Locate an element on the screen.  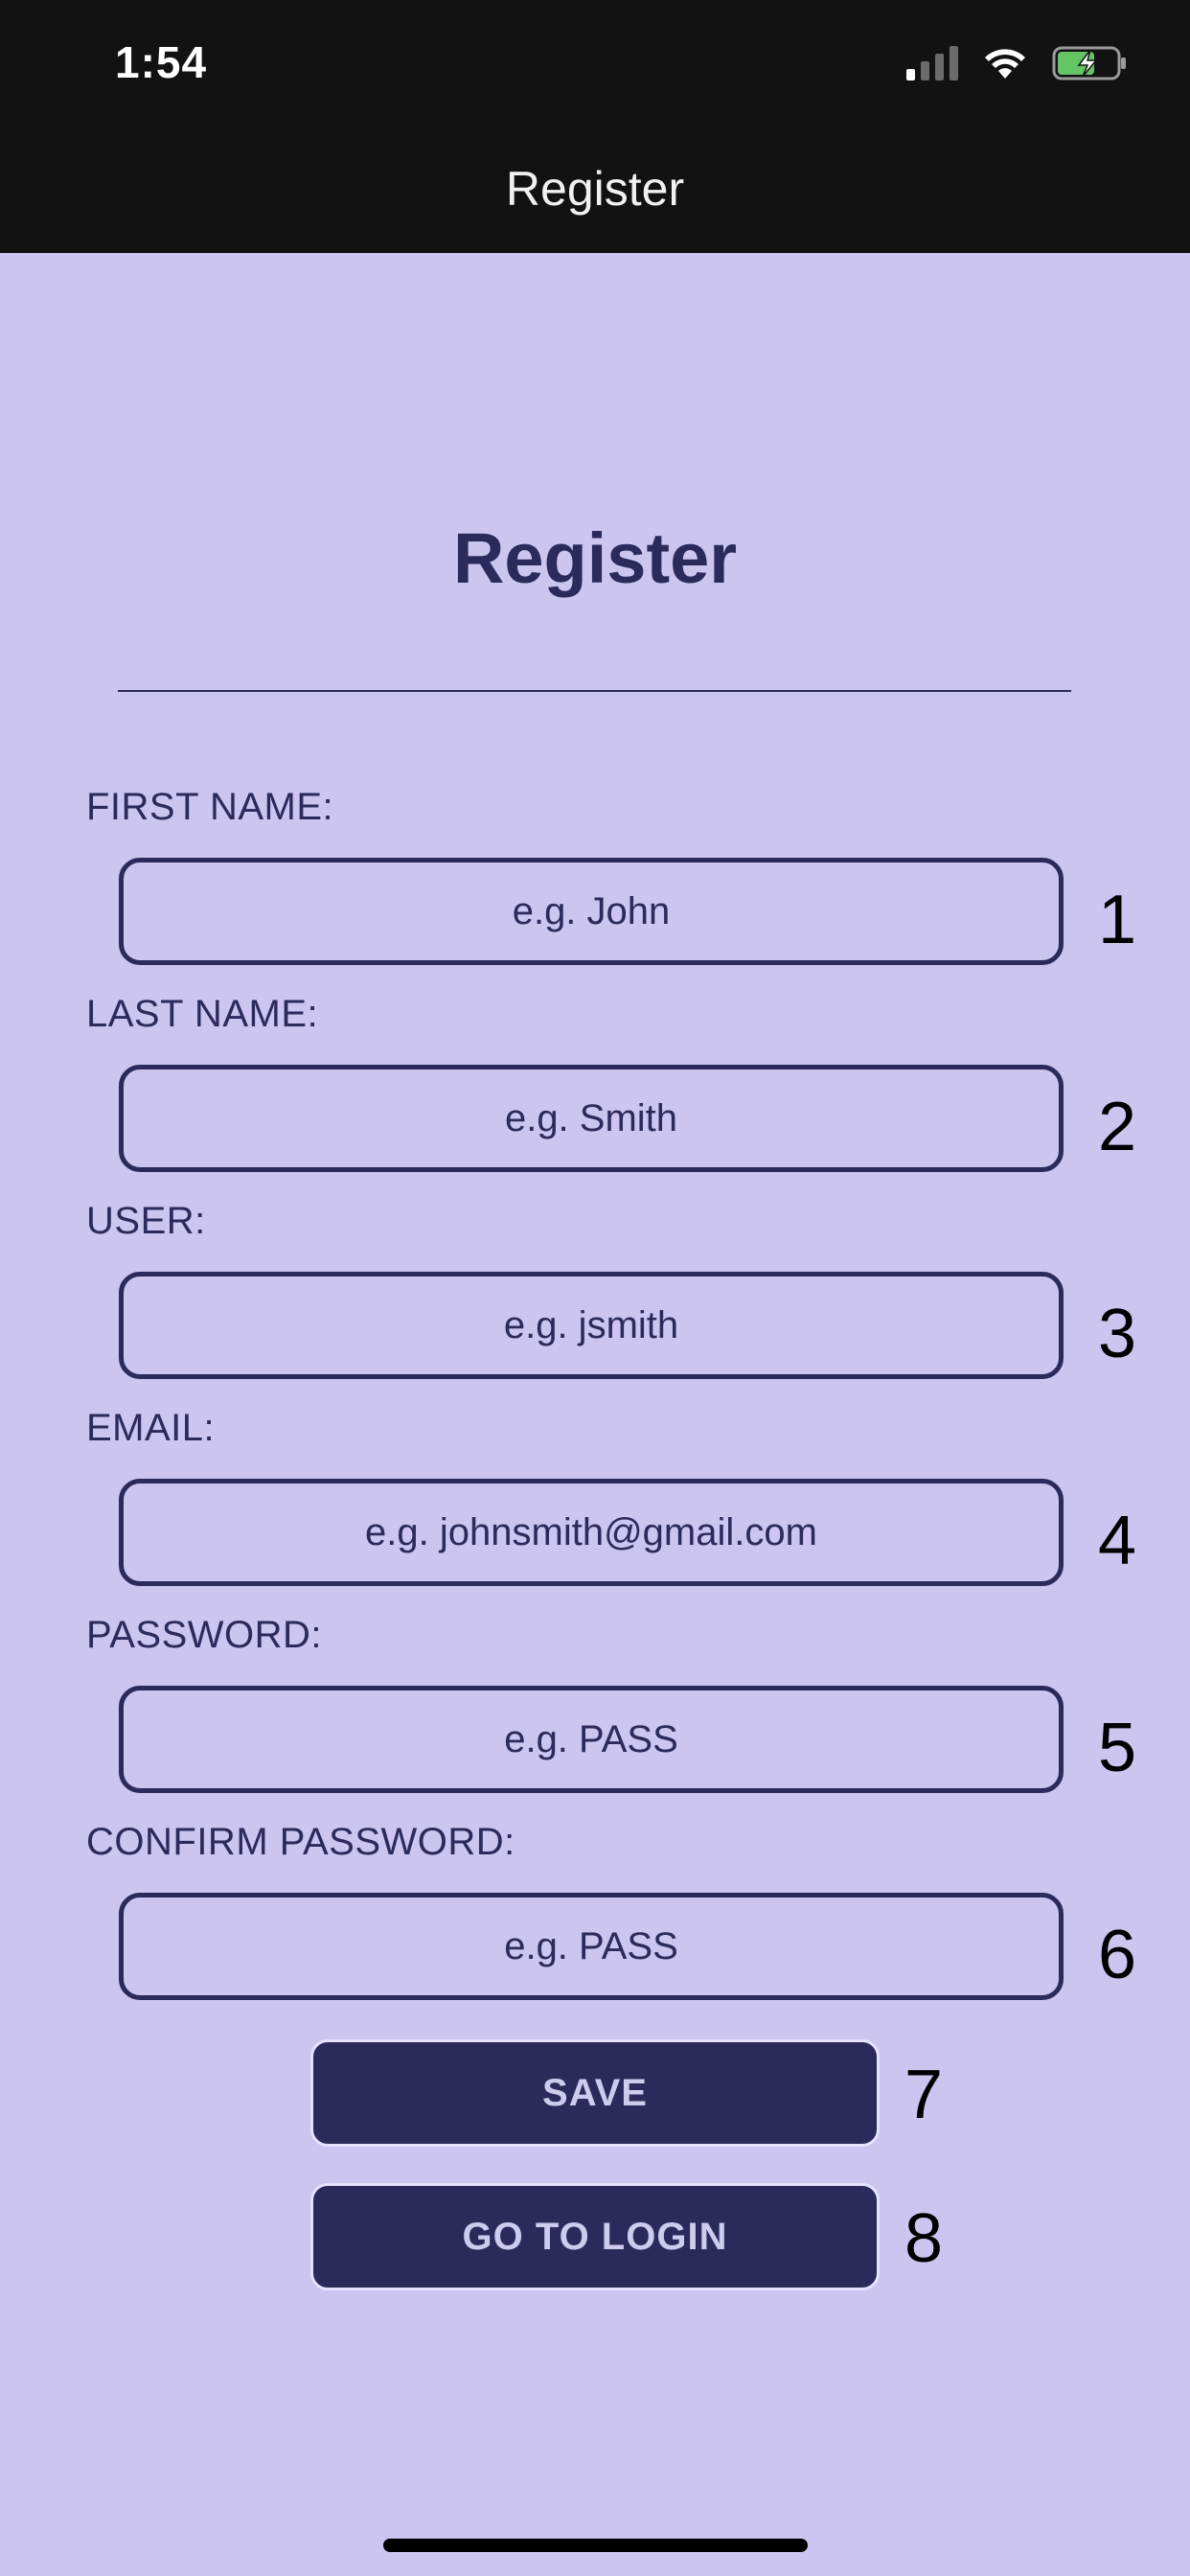
user-label: USER: is located at coordinates (146, 1221).